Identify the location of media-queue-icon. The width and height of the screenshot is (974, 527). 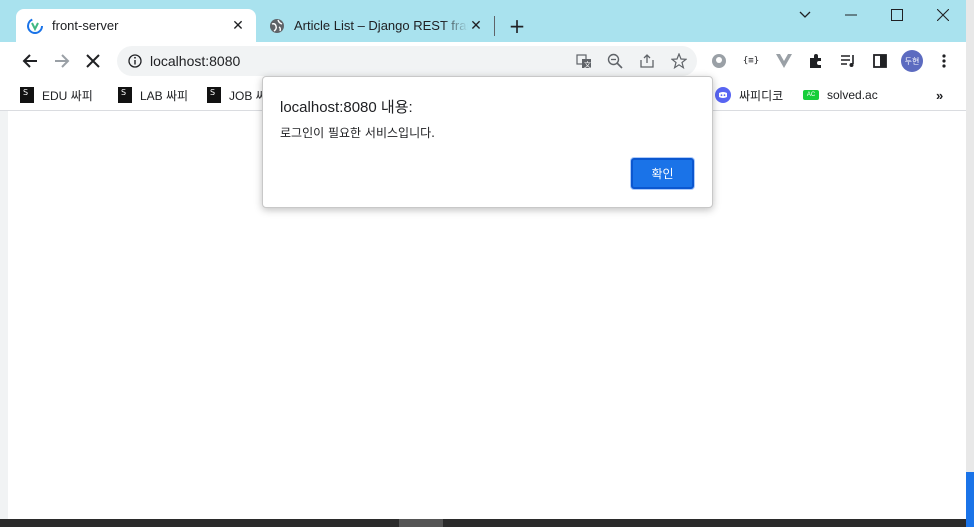
(848, 61).